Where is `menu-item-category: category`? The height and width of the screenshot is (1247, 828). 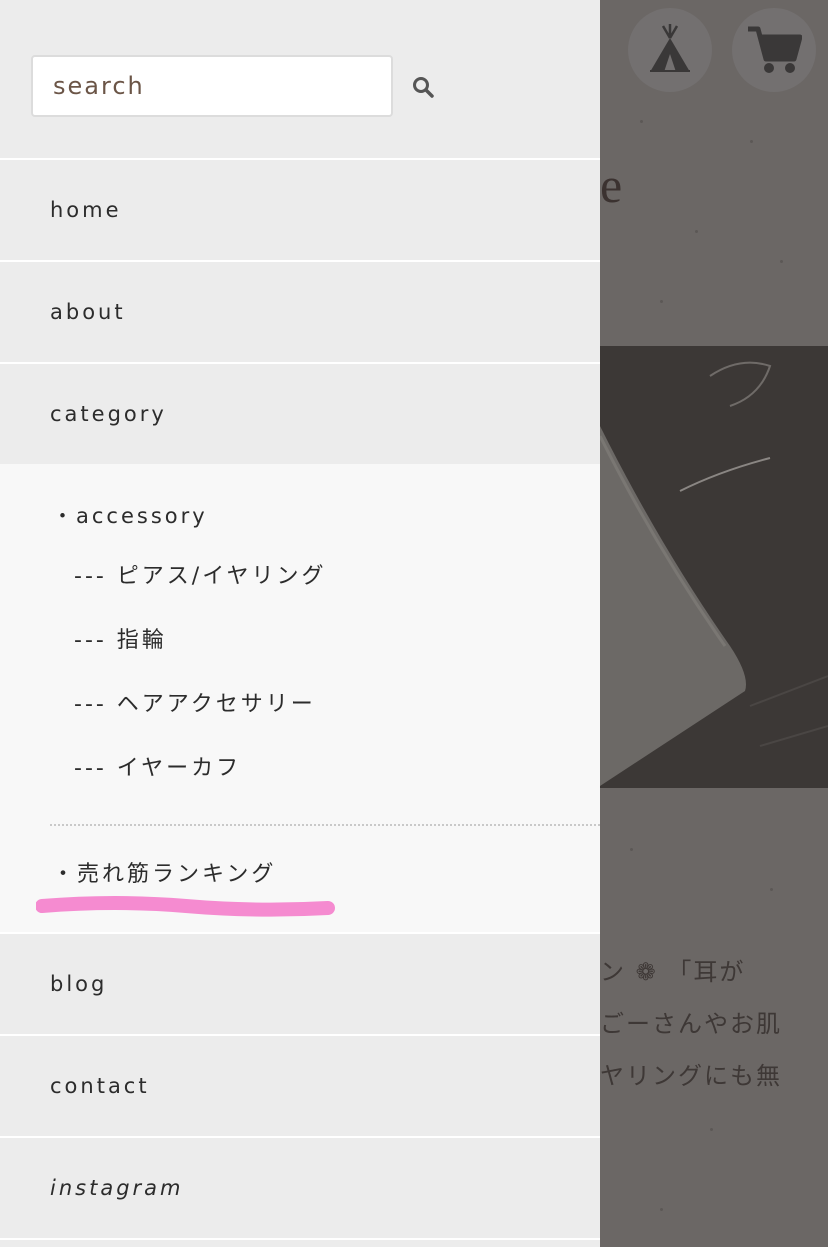
menu-item-category: category is located at coordinates (300, 413).